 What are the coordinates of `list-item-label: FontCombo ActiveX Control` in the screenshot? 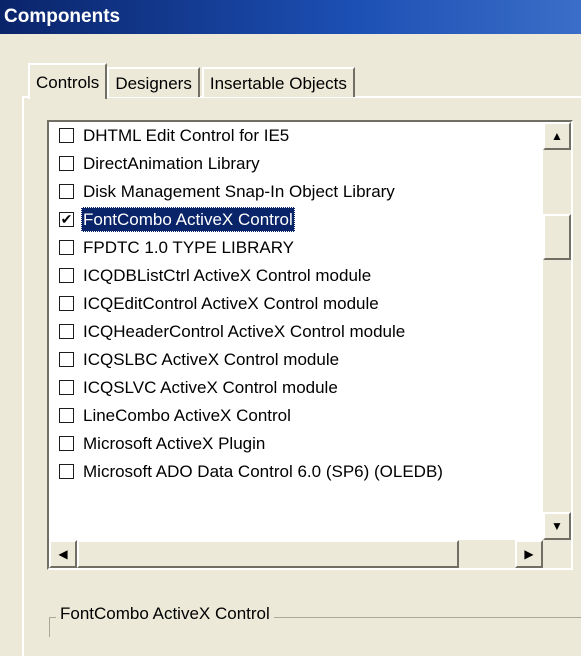 It's located at (188, 219).